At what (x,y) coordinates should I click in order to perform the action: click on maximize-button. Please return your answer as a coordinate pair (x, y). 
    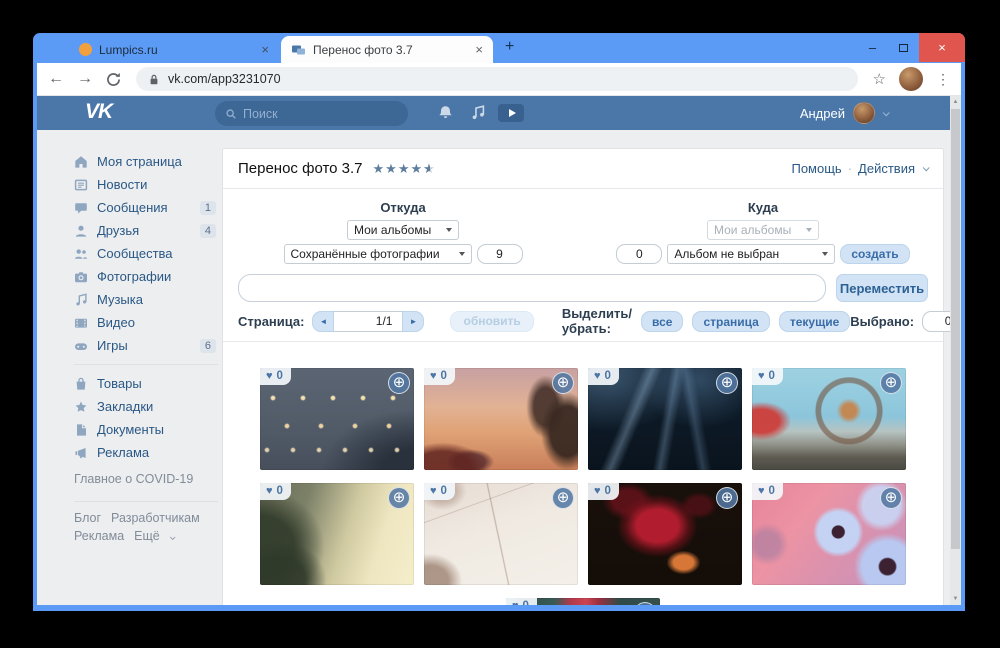
    Looking at the image, I should click on (903, 47).